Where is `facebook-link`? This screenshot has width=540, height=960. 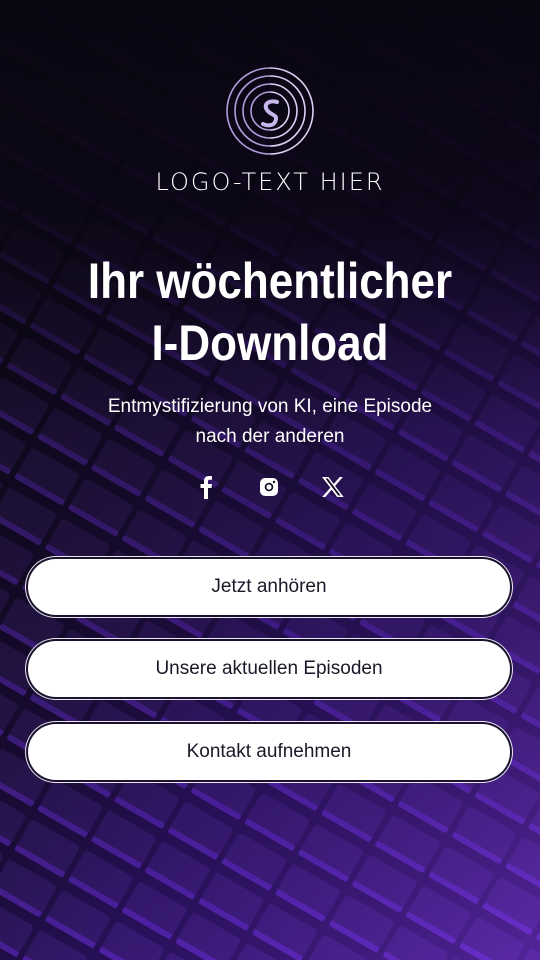
facebook-link is located at coordinates (206, 487).